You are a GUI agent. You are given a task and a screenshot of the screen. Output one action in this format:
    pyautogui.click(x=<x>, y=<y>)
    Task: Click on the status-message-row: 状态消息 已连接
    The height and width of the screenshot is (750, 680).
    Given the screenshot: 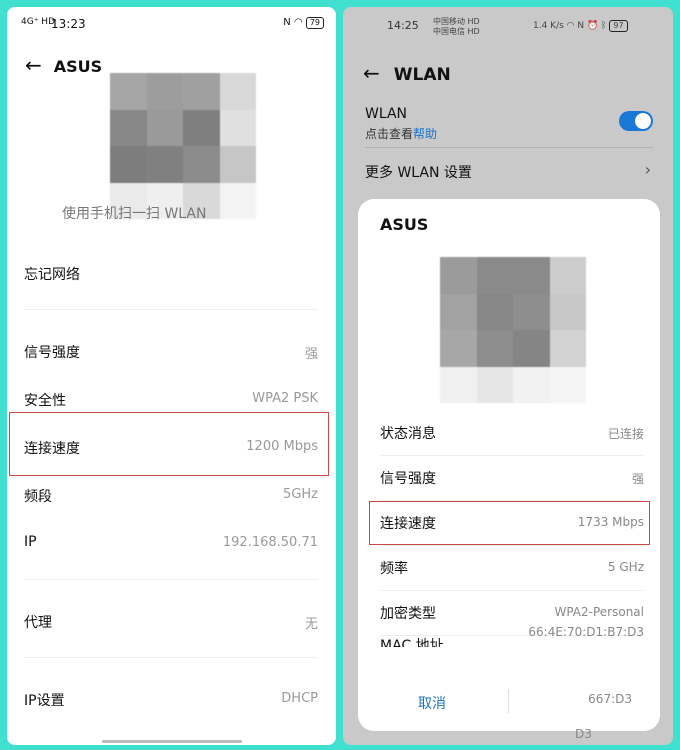 What is the action you would take?
    pyautogui.click(x=509, y=433)
    